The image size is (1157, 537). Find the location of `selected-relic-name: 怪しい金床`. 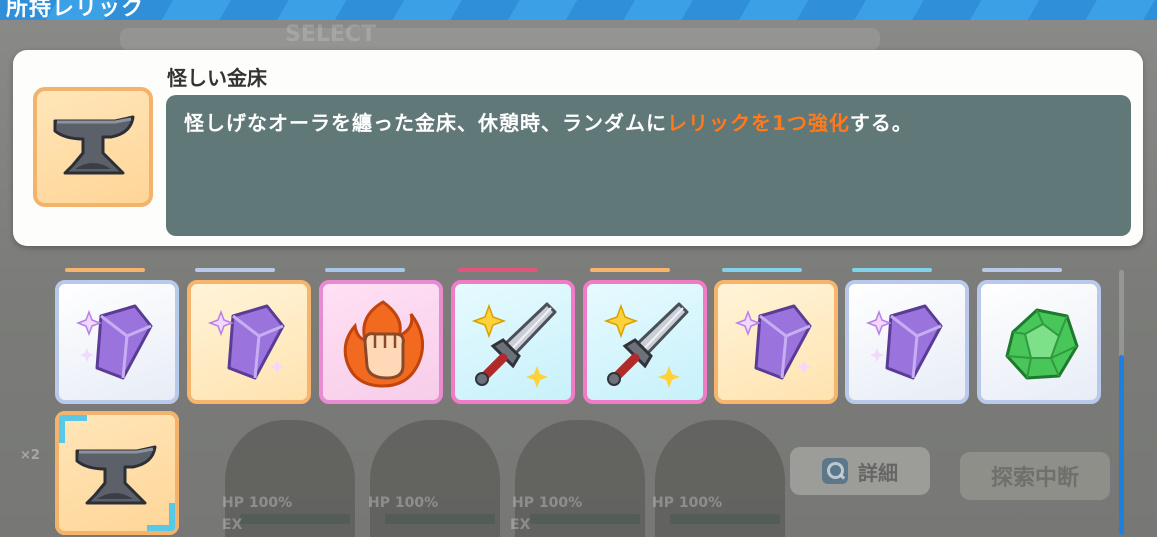

selected-relic-name: 怪しい金床 is located at coordinates (217, 78).